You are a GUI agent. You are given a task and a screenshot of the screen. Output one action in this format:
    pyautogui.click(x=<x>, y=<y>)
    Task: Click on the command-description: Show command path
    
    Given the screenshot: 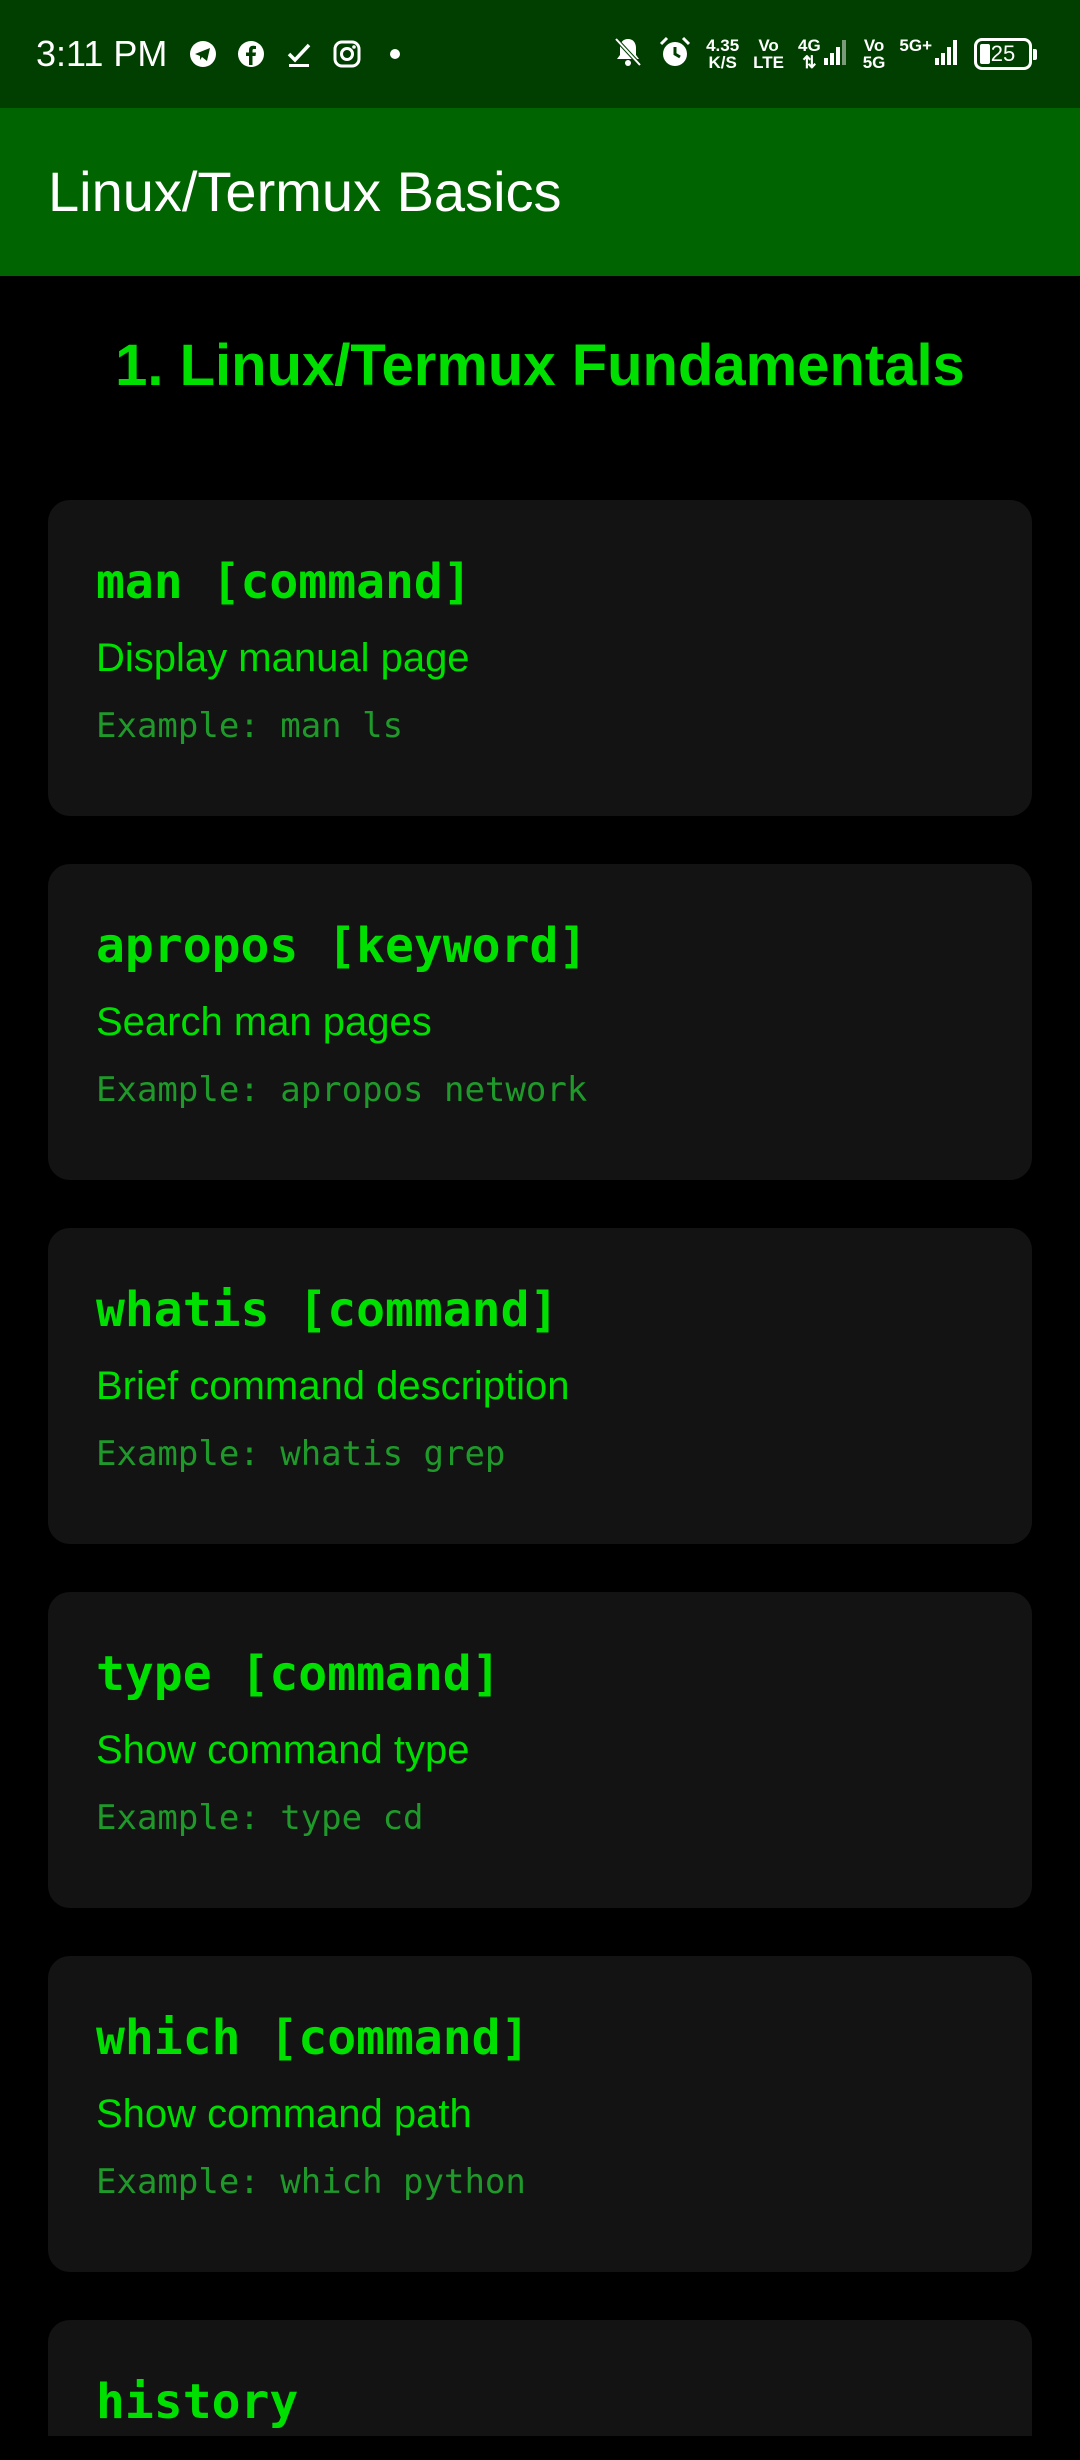 What is the action you would take?
    pyautogui.click(x=284, y=2114)
    